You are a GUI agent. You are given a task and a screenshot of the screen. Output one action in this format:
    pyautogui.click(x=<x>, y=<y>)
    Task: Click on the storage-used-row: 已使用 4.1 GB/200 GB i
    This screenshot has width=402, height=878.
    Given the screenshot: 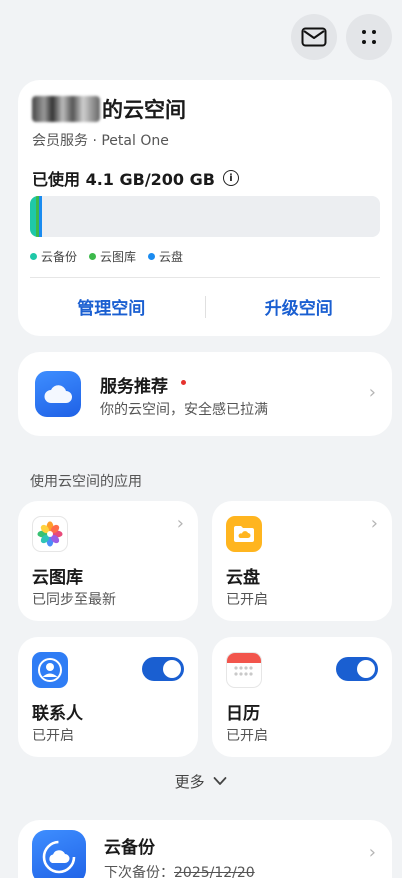 What is the action you would take?
    pyautogui.click(x=135, y=178)
    